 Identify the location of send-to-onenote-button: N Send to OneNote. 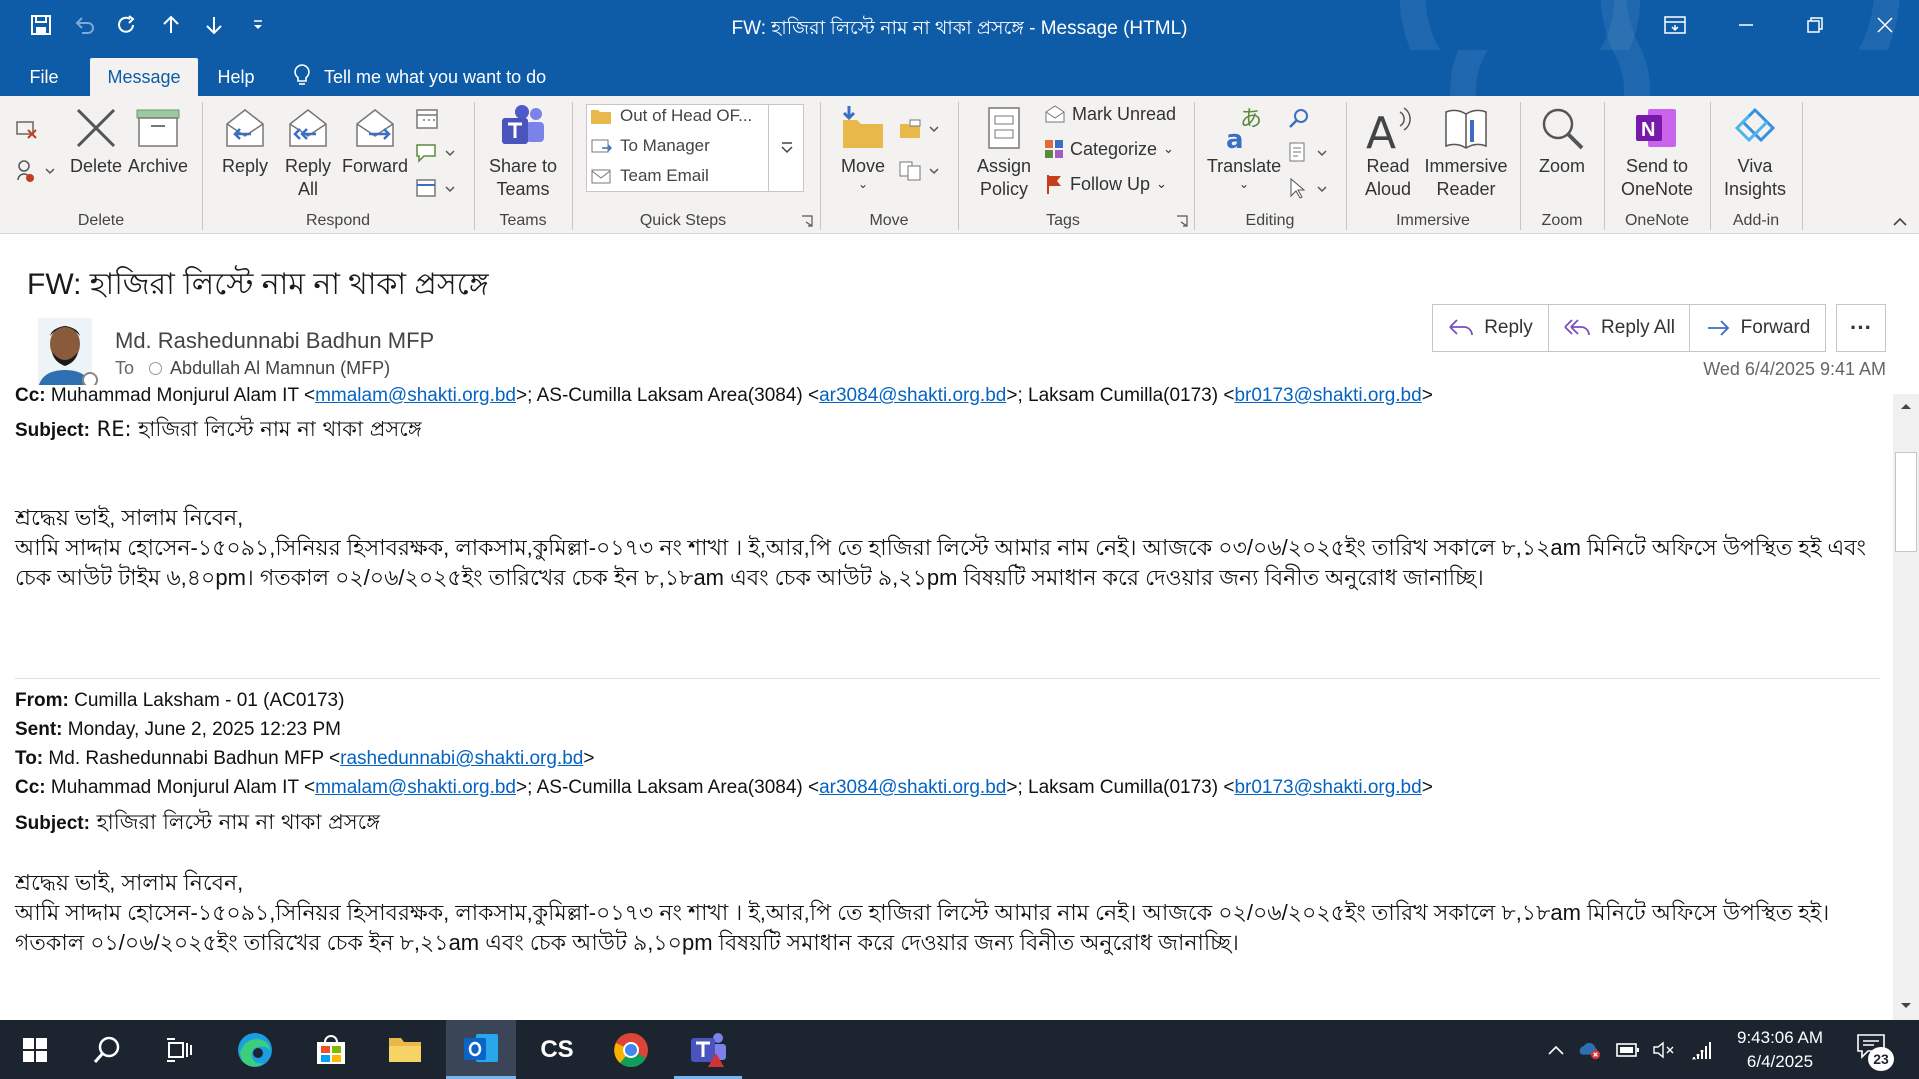
(1657, 152).